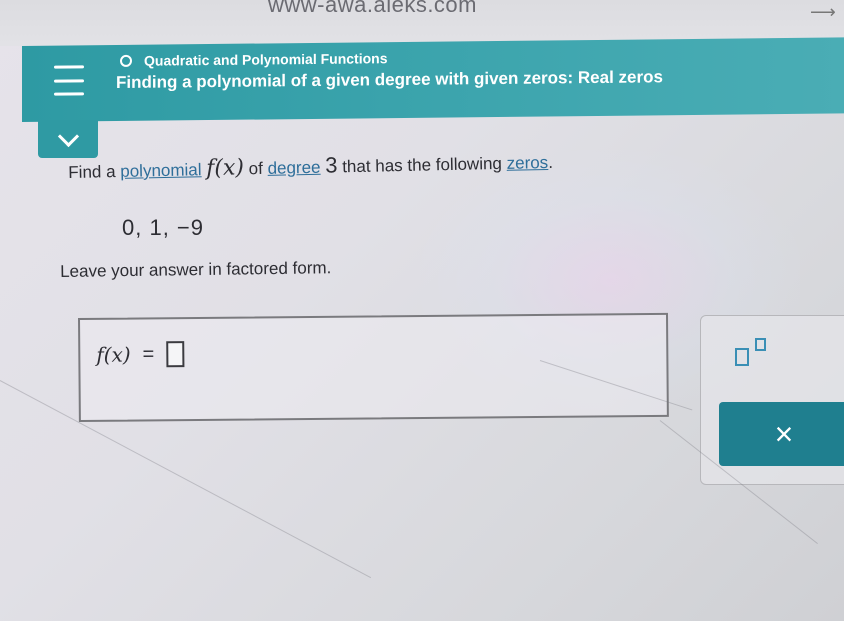 Image resolution: width=844 pixels, height=621 pixels. What do you see at coordinates (781, 434) in the screenshot?
I see `clear-button: ×` at bounding box center [781, 434].